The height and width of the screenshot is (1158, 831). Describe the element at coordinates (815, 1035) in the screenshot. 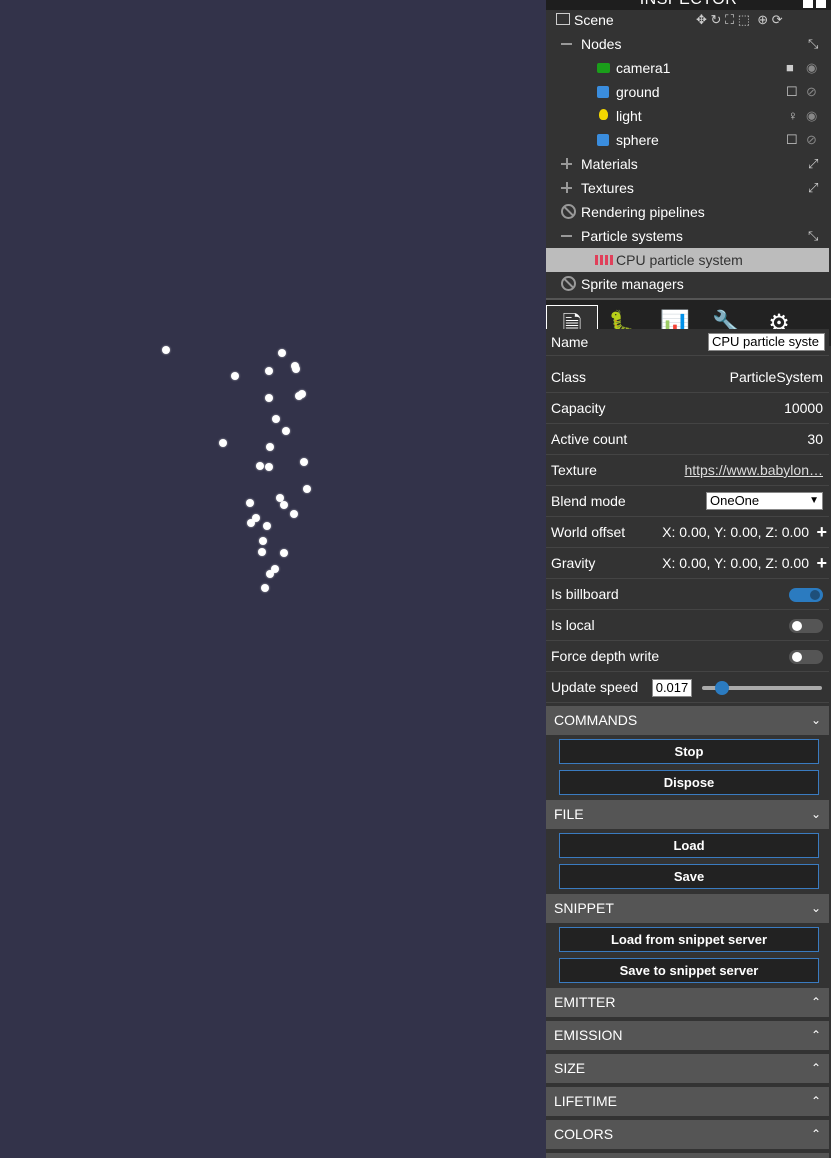

I see `chevron-up-icon: ⌃` at that location.